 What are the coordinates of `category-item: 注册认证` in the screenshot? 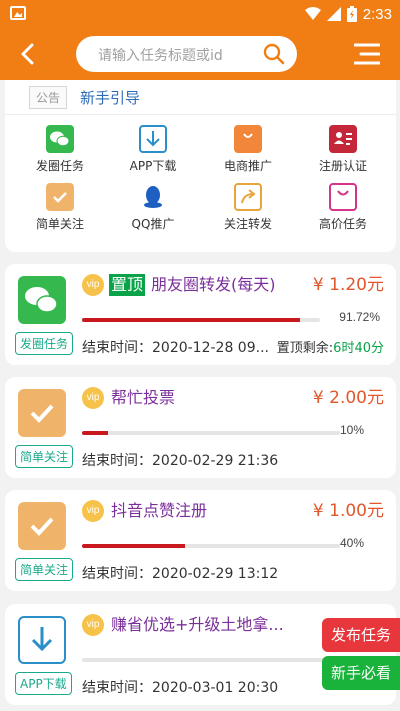 It's located at (343, 149).